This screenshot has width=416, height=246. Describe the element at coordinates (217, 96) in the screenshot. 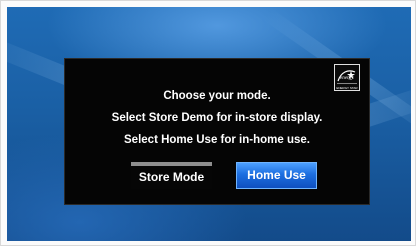

I see `dialog-title: Choose your mode.` at that location.